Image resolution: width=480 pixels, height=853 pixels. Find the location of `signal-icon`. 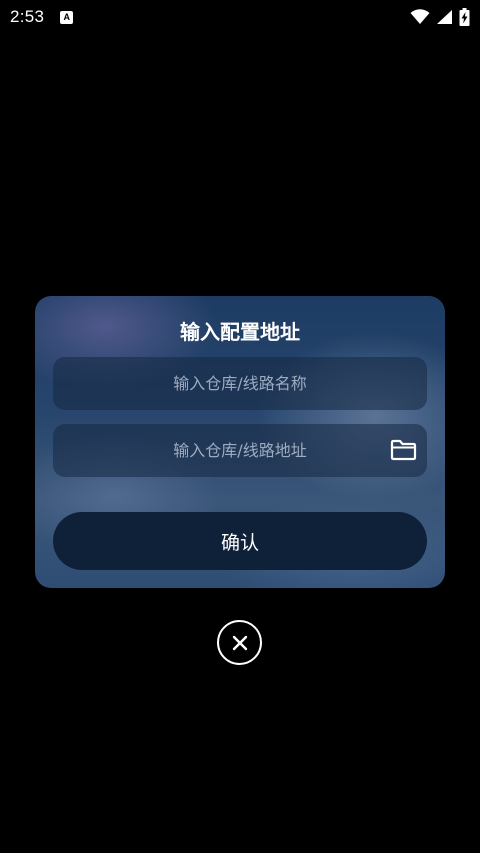

signal-icon is located at coordinates (444, 17).